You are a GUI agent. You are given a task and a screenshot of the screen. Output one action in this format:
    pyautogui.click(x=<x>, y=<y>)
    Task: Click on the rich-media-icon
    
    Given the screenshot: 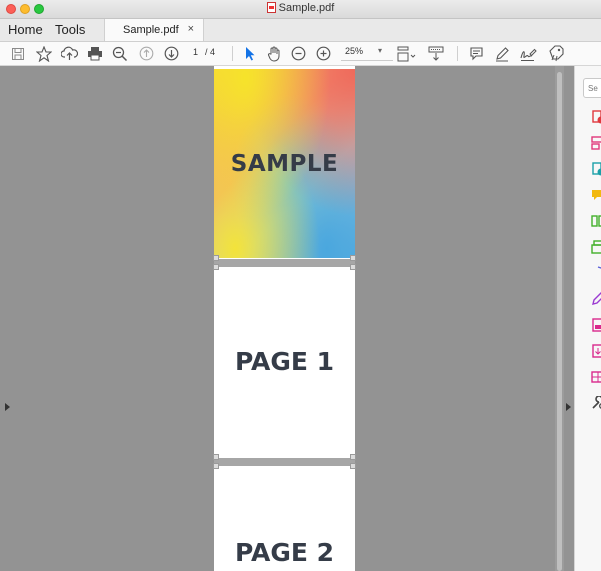 What is the action you would take?
    pyautogui.click(x=596, y=377)
    